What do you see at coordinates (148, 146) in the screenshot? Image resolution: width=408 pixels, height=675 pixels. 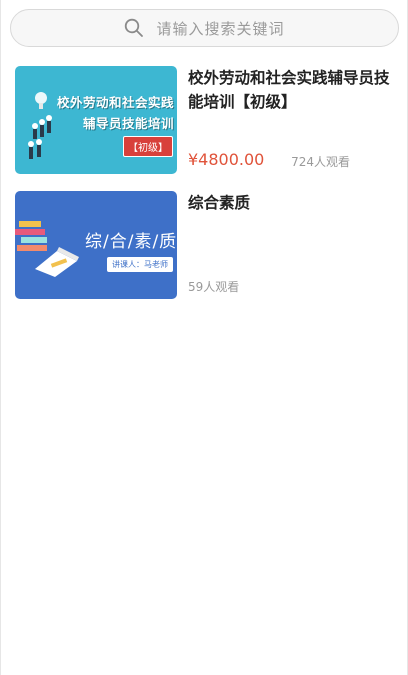 I see `thumbnail-level-badge: 【初级】` at bounding box center [148, 146].